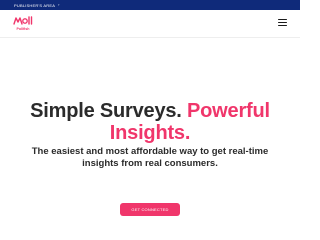  I want to click on site-header: Pollfish, so click(150, 24).